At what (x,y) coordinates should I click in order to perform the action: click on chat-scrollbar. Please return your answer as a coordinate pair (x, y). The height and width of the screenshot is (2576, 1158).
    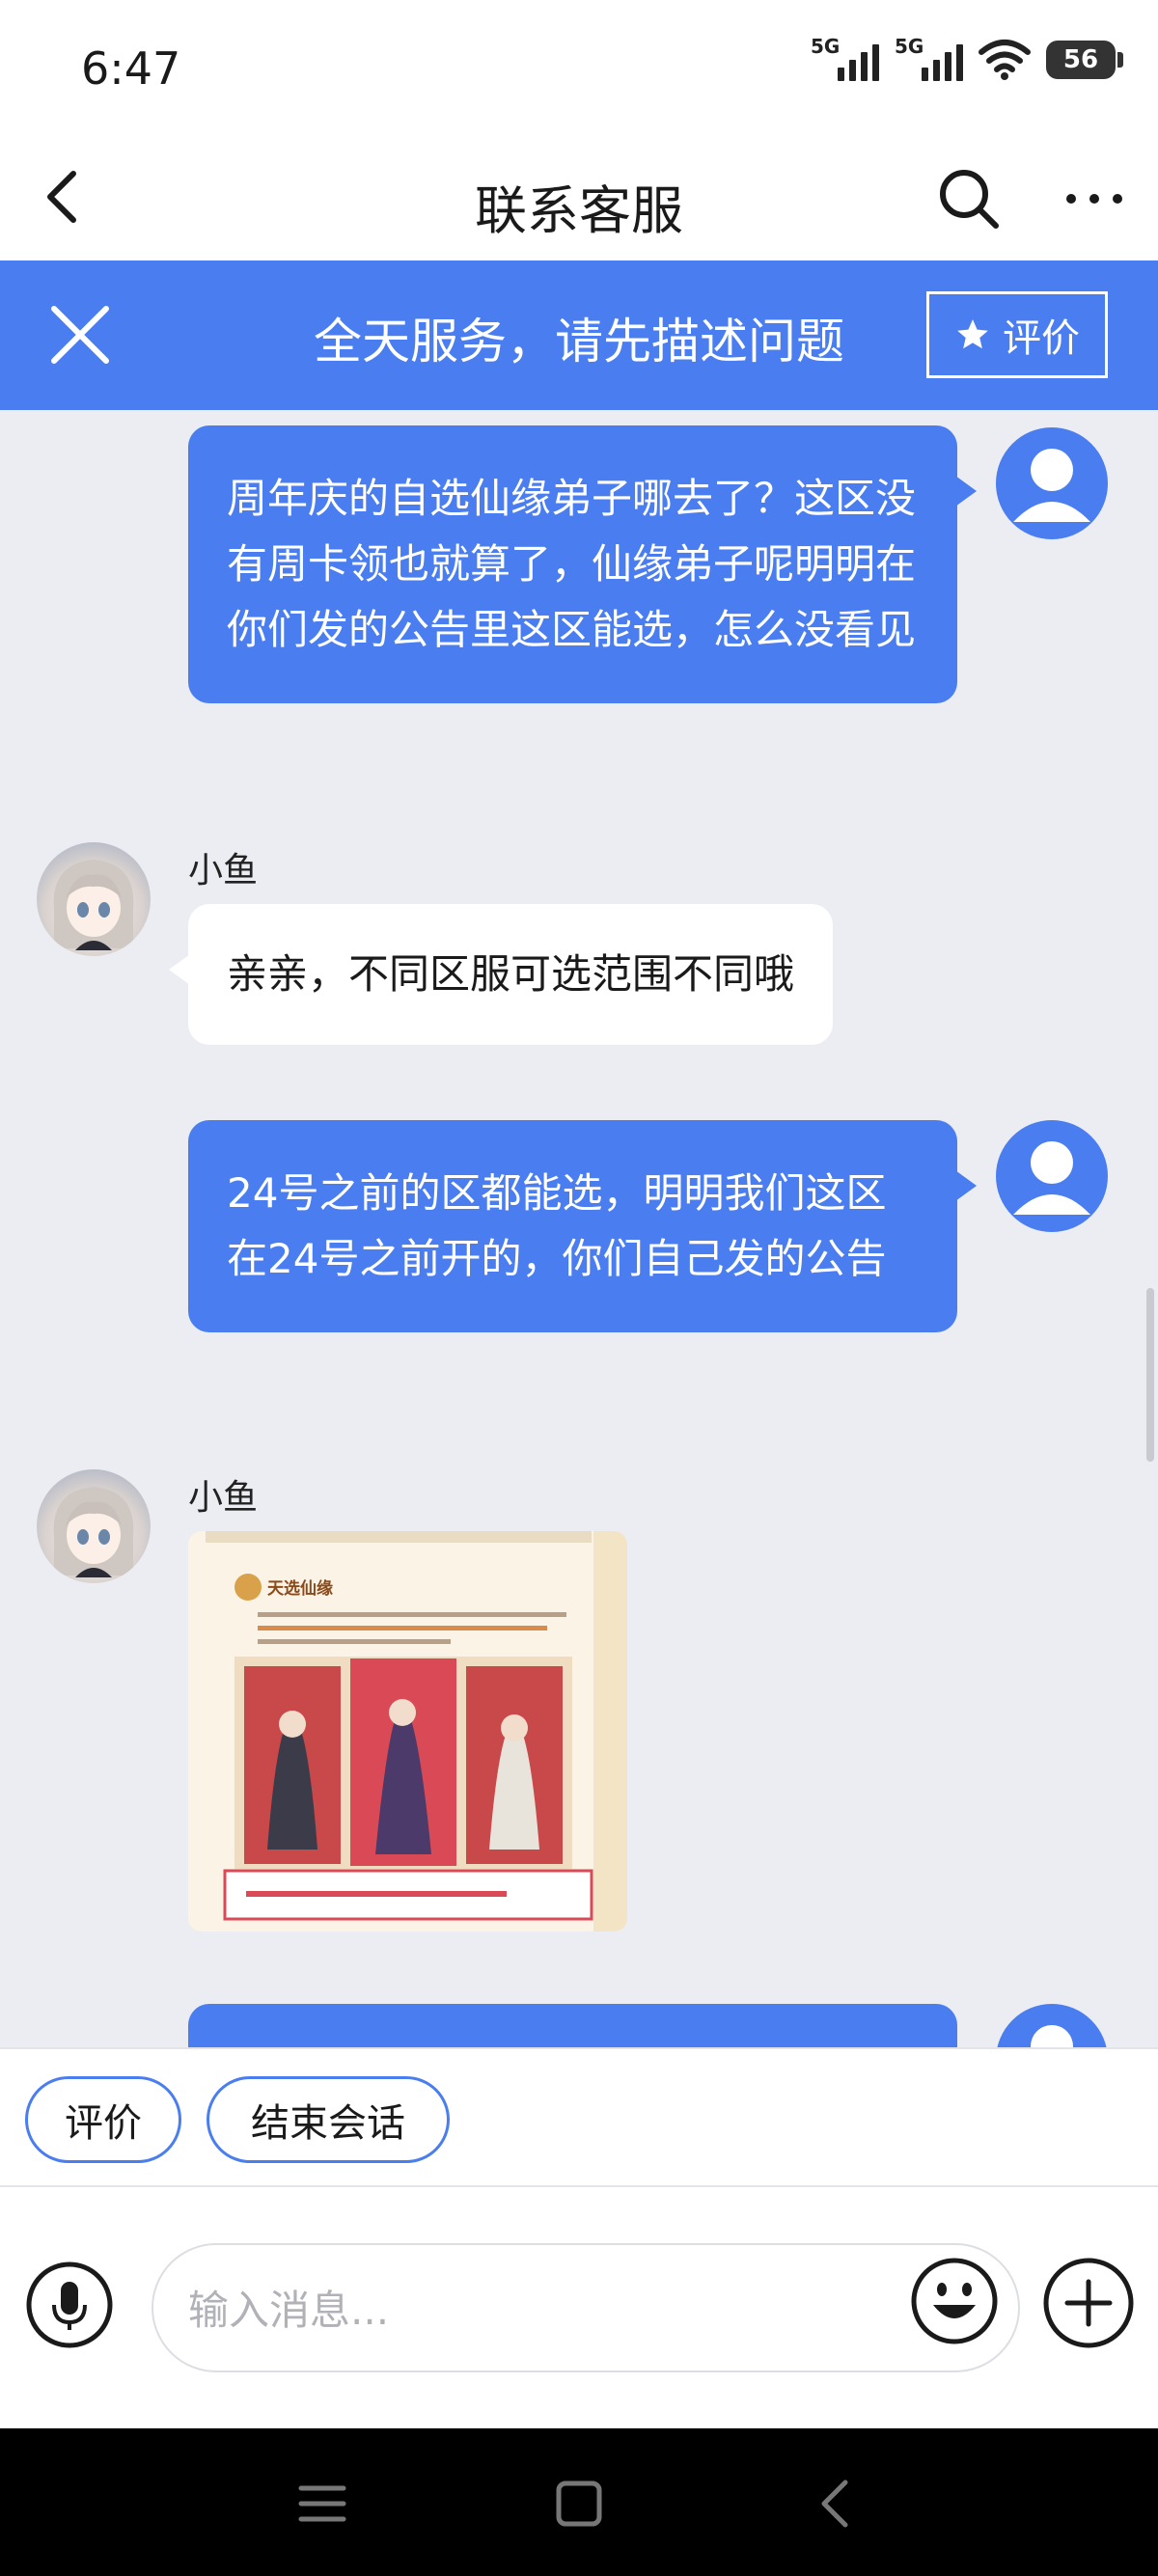
    Looking at the image, I should click on (1150, 1375).